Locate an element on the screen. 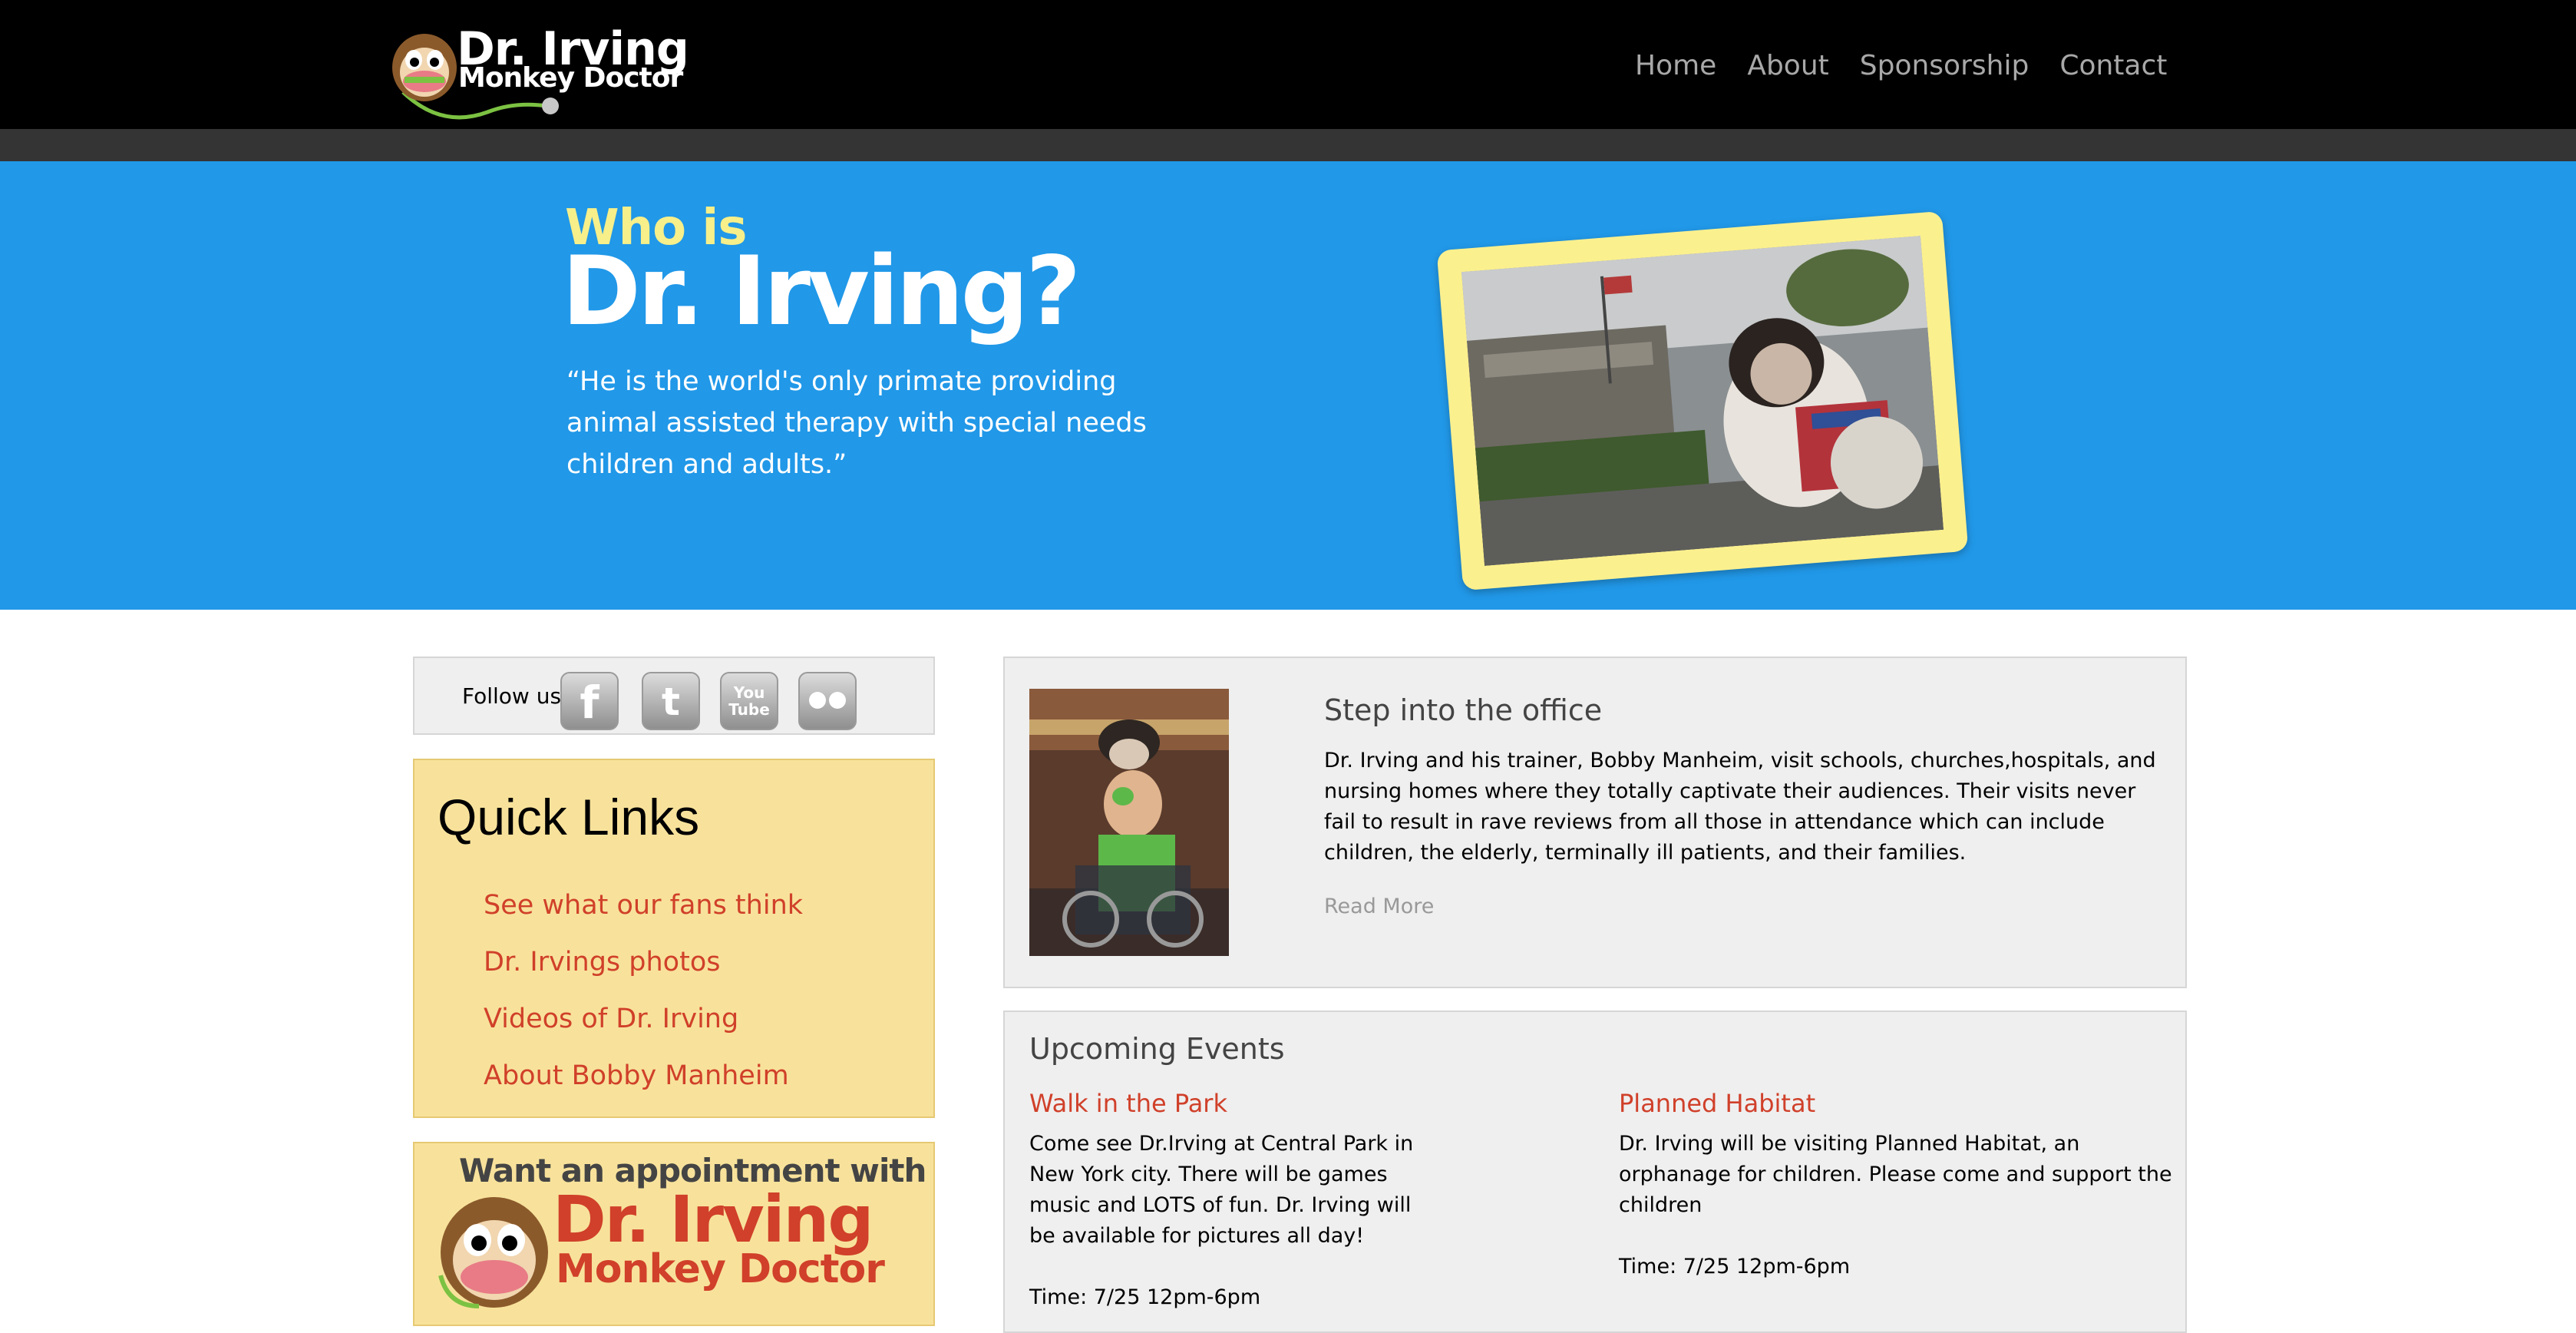 This screenshot has height=1333, width=2576. event-title-planned-habitat: Planned Habitat is located at coordinates (1901, 1104).